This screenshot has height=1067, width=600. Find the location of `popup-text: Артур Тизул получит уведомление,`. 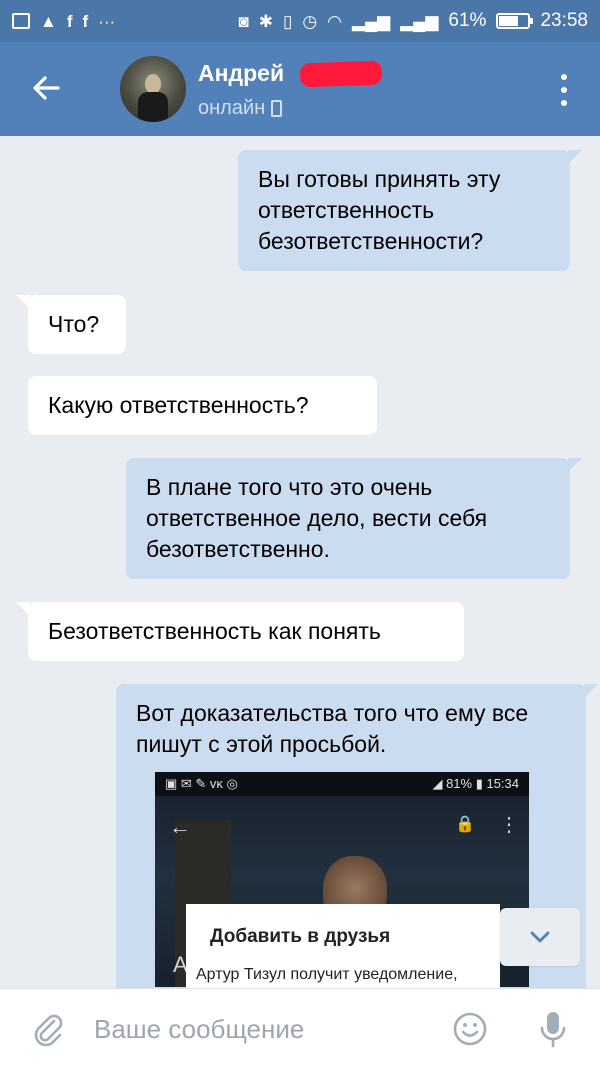

popup-text: Артур Тизул получит уведомление, is located at coordinates (327, 974).